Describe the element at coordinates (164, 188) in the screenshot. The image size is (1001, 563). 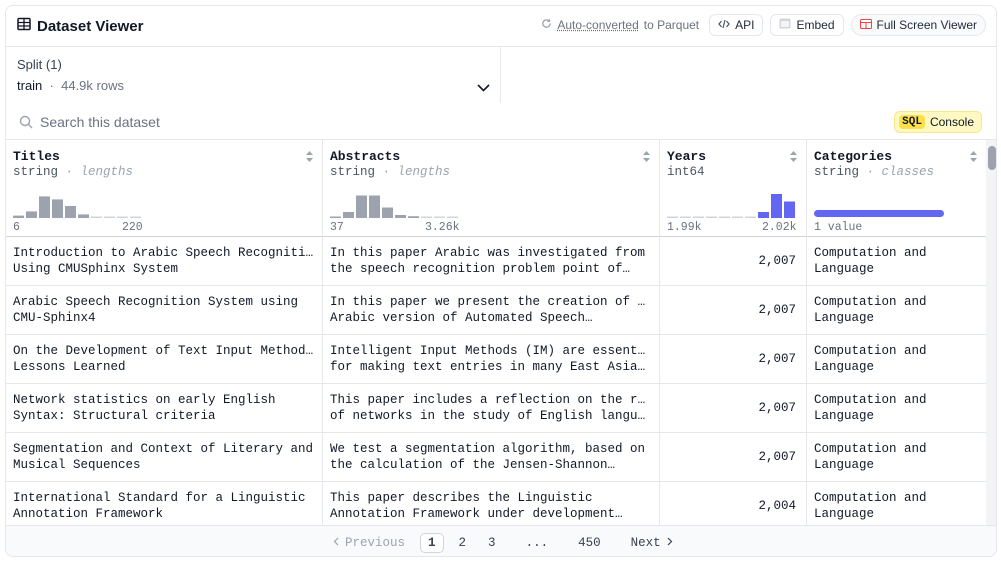
I see `column-header: Titles string · lengths 6 220` at that location.